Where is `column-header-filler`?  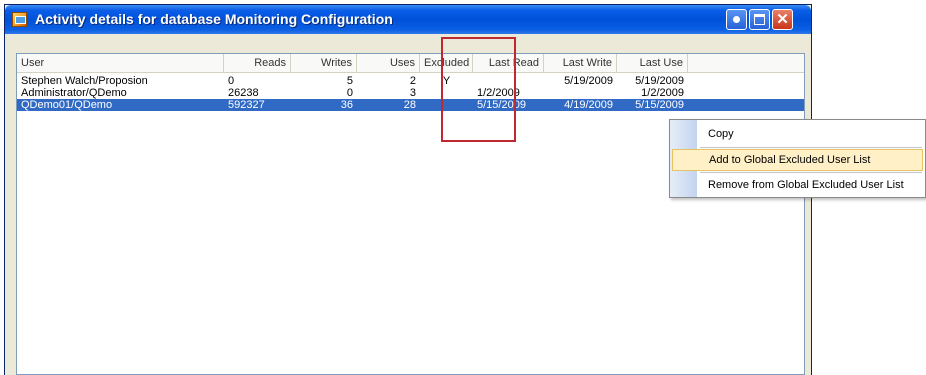 column-header-filler is located at coordinates (746, 63).